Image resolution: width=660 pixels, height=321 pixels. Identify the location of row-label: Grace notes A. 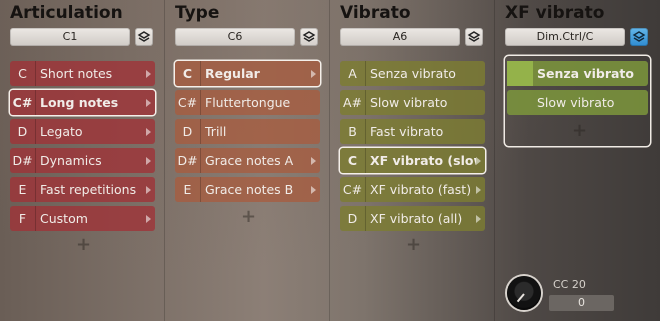
(249, 160).